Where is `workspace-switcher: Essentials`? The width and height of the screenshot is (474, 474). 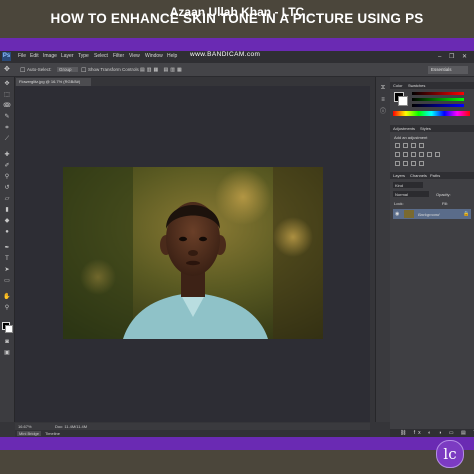
workspace-switcher: Essentials is located at coordinates (448, 70).